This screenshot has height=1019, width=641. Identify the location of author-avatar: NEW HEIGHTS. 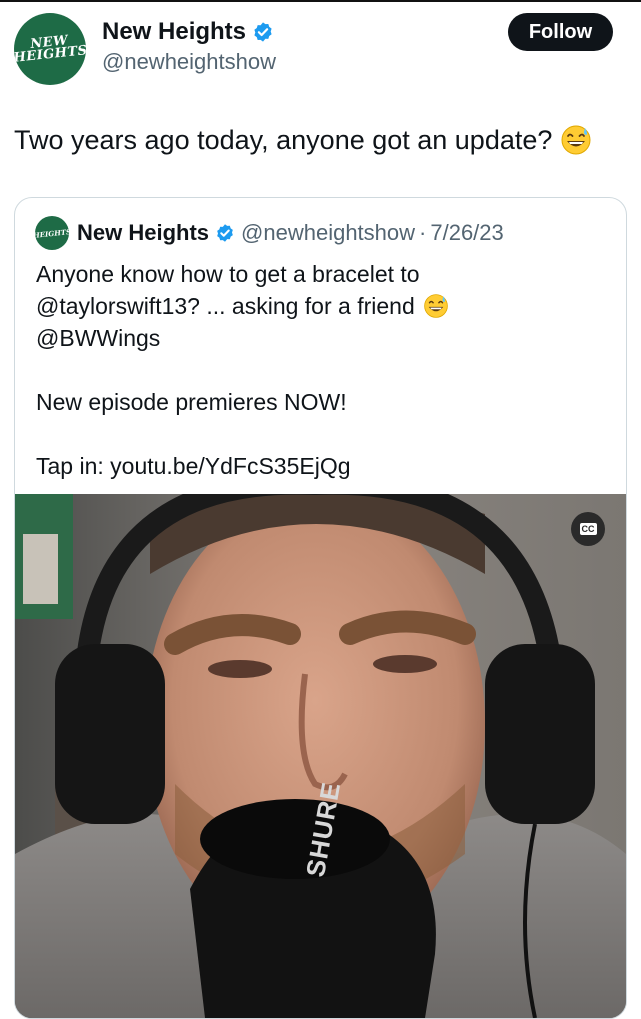
(50, 49).